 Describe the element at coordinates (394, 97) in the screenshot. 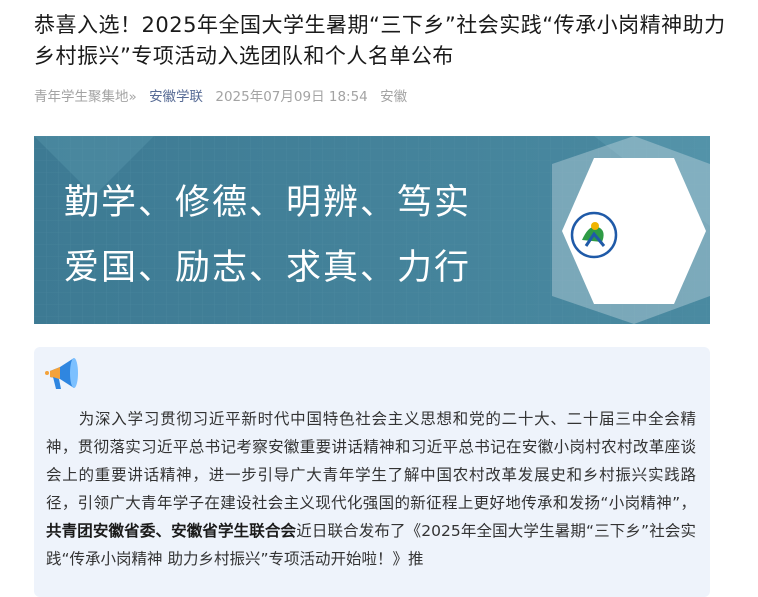

I see `publish-location: 安徽` at that location.